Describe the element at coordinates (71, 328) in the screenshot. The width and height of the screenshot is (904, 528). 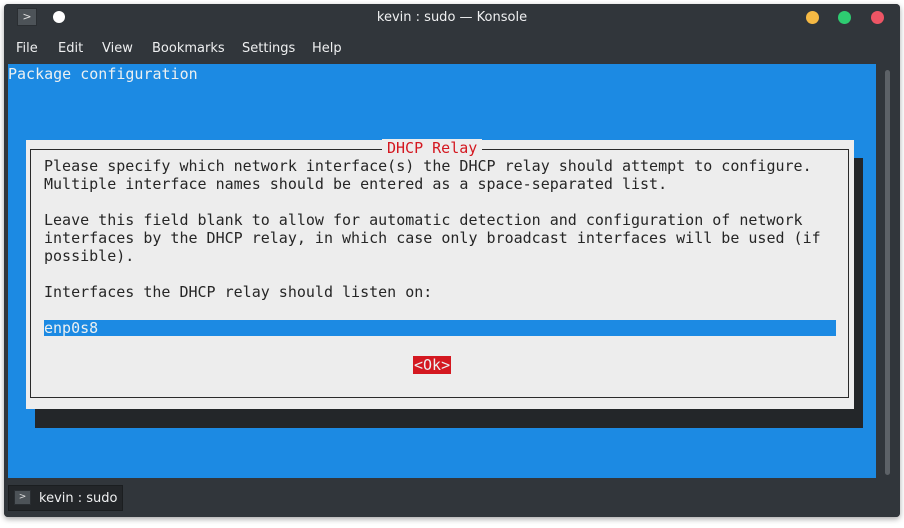
I see `interfaces-input-value: enp0s8` at that location.